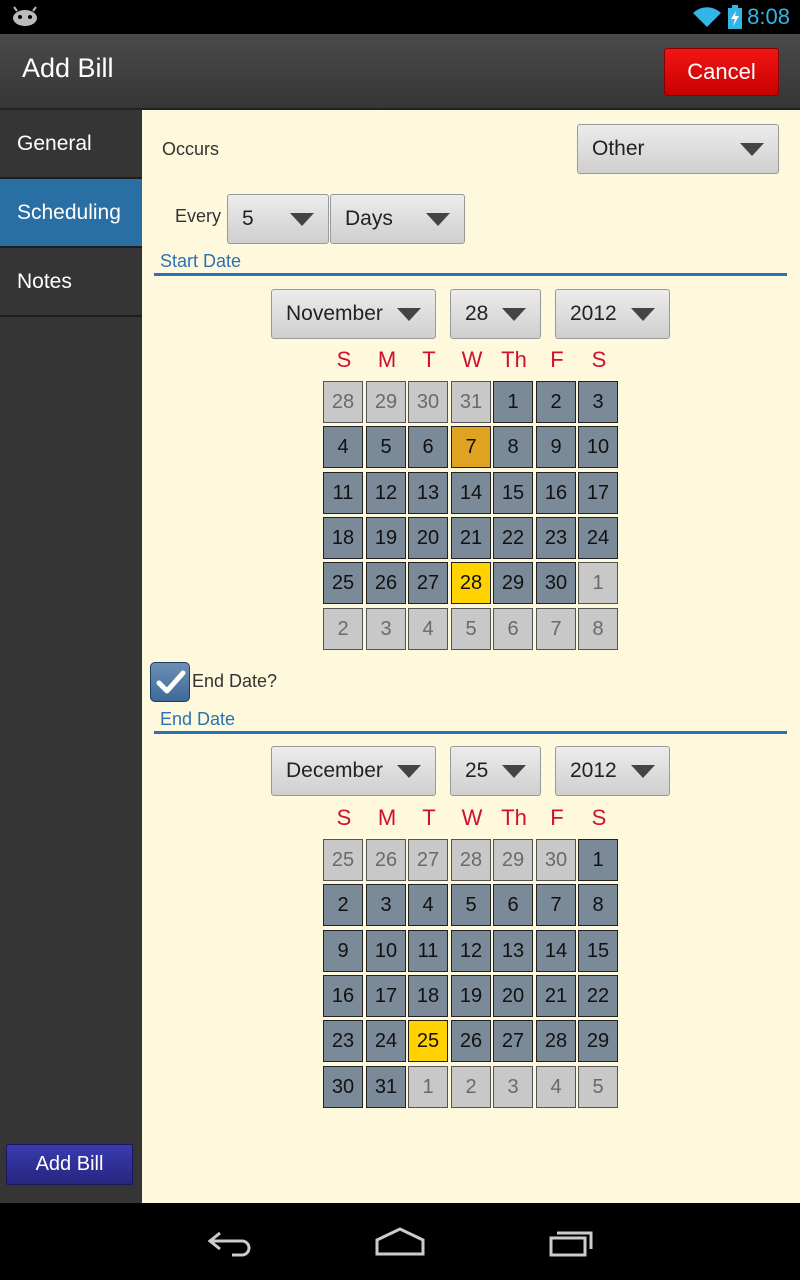 The height and width of the screenshot is (1280, 800). What do you see at coordinates (71, 282) in the screenshot?
I see `sidebar-item-notes: Notes` at bounding box center [71, 282].